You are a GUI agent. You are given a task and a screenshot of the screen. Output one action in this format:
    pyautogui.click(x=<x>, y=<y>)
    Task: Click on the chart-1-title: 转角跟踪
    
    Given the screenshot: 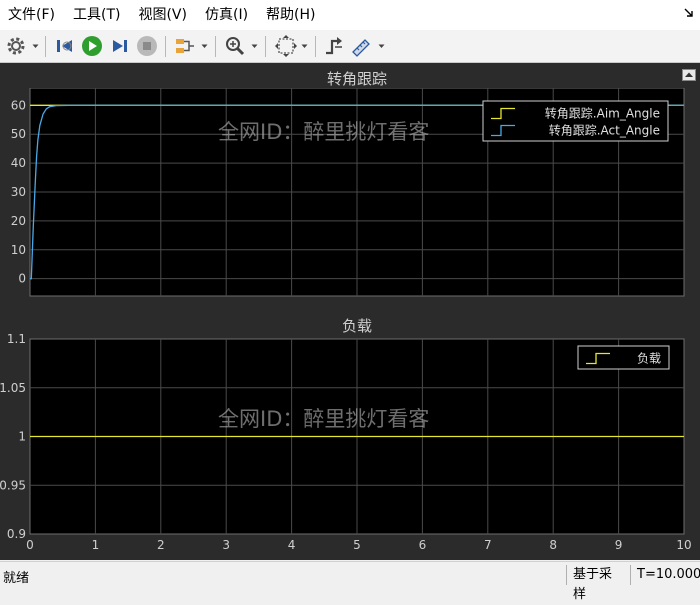 What is the action you would take?
    pyautogui.click(x=356, y=79)
    